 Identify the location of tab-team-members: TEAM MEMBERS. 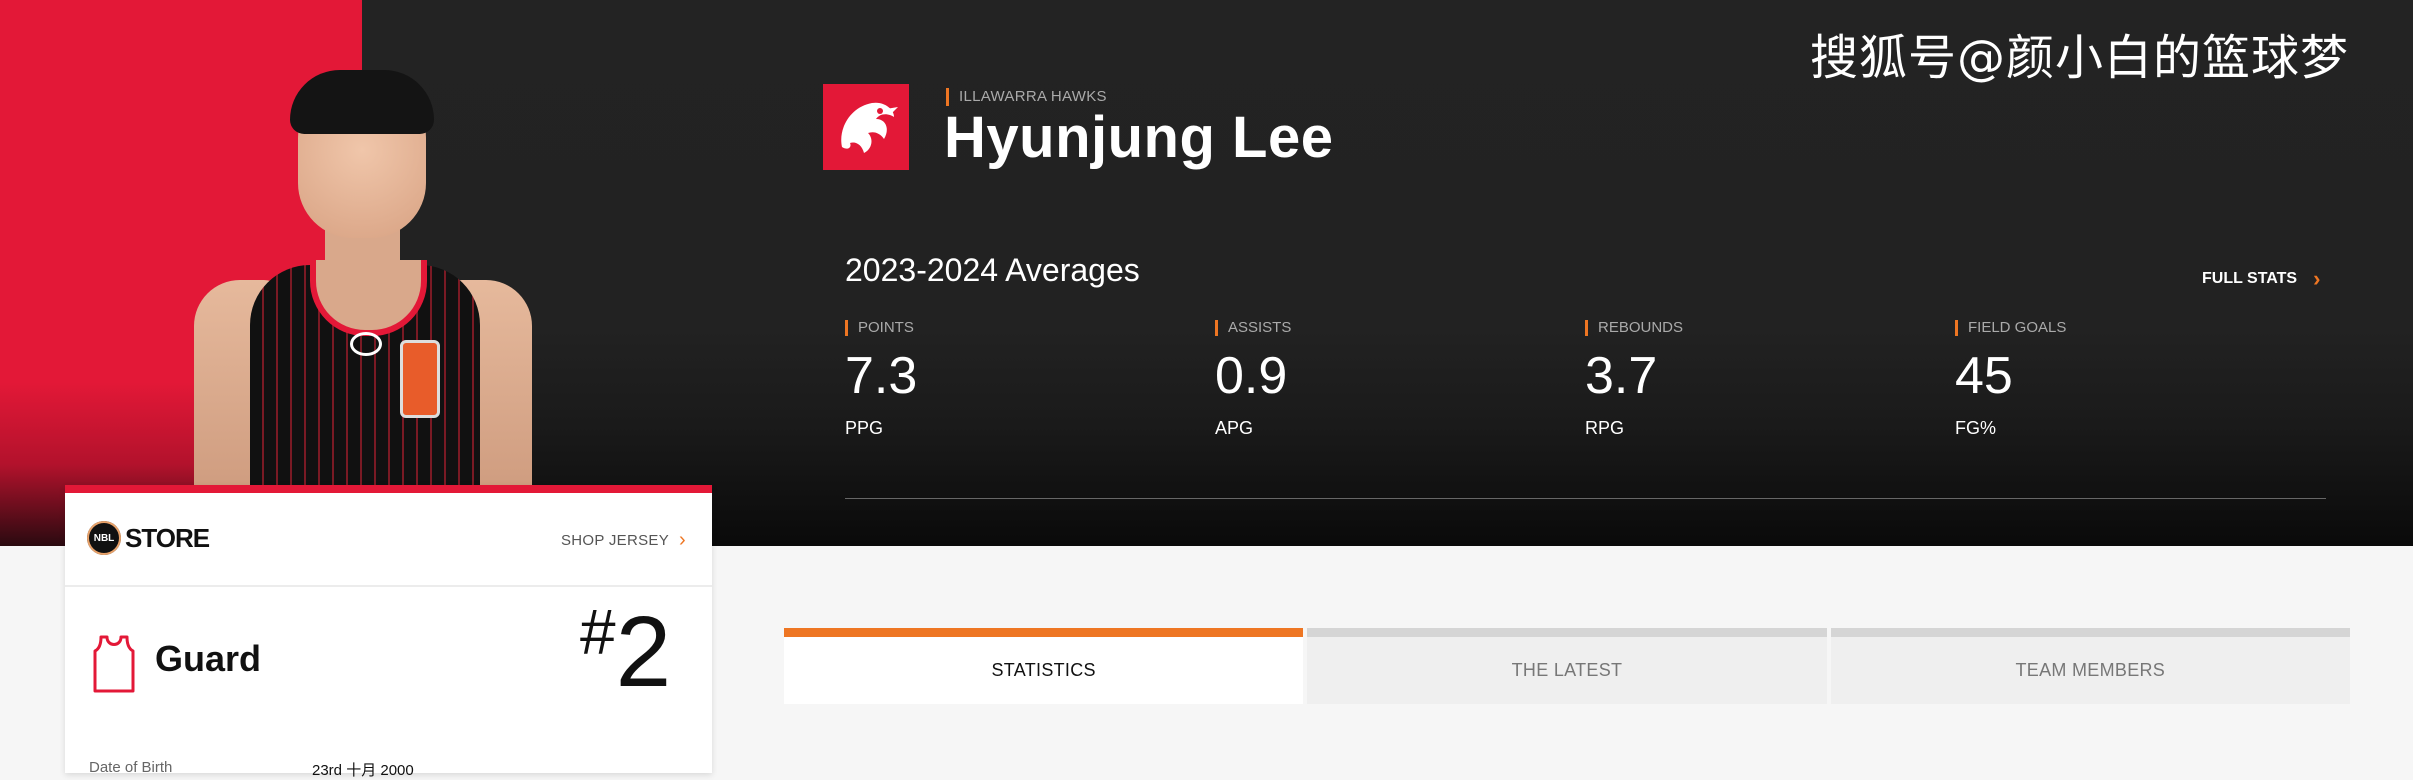
(2090, 666).